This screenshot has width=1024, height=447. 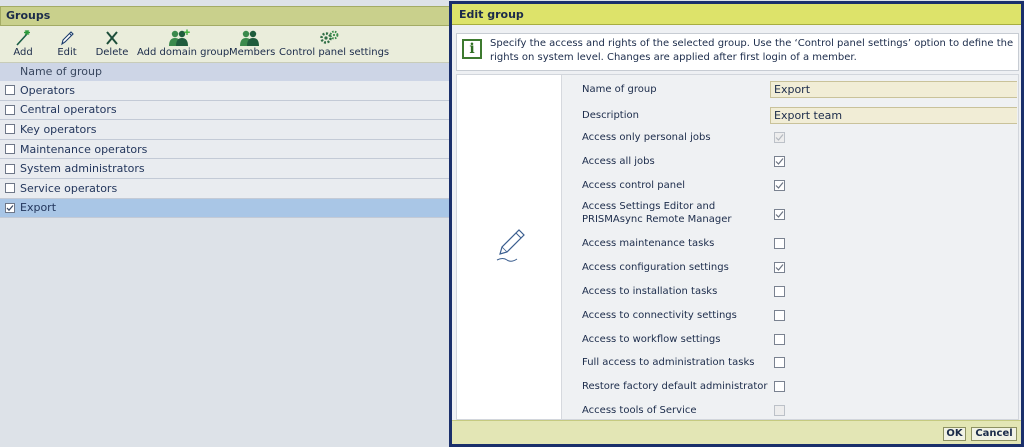 What do you see at coordinates (790, 293) in the screenshot?
I see `perm-row-access-to-installation-tasks: Access to installation tasks` at bounding box center [790, 293].